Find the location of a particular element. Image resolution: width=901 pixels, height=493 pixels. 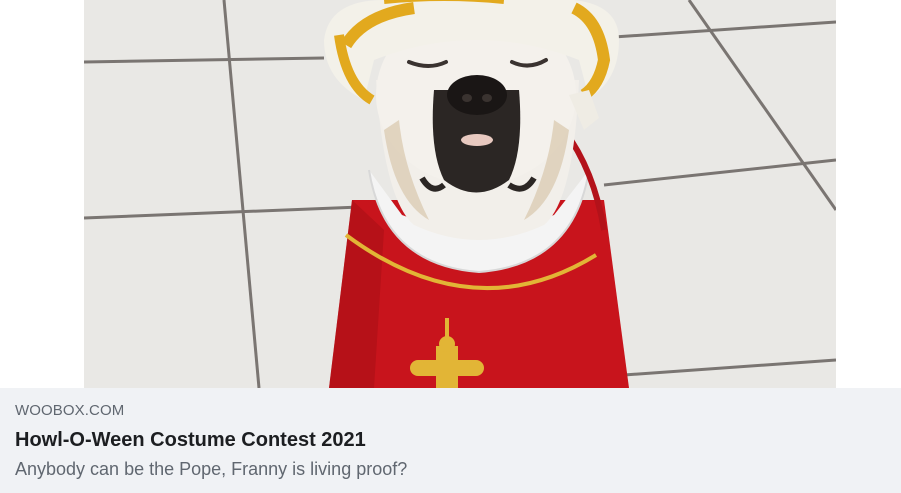

link-title: Howl-O-Ween Costume Contest 2021 is located at coordinates (190, 440).